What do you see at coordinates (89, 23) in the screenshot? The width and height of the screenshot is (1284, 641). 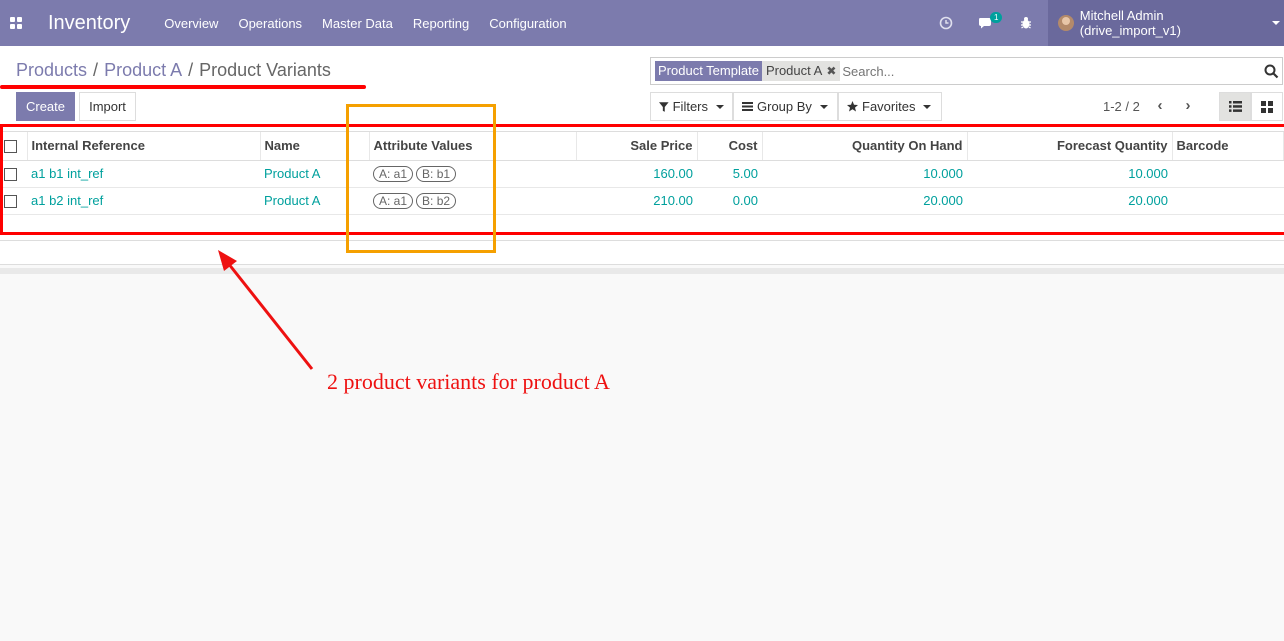 I see `app-brand: Inventory` at bounding box center [89, 23].